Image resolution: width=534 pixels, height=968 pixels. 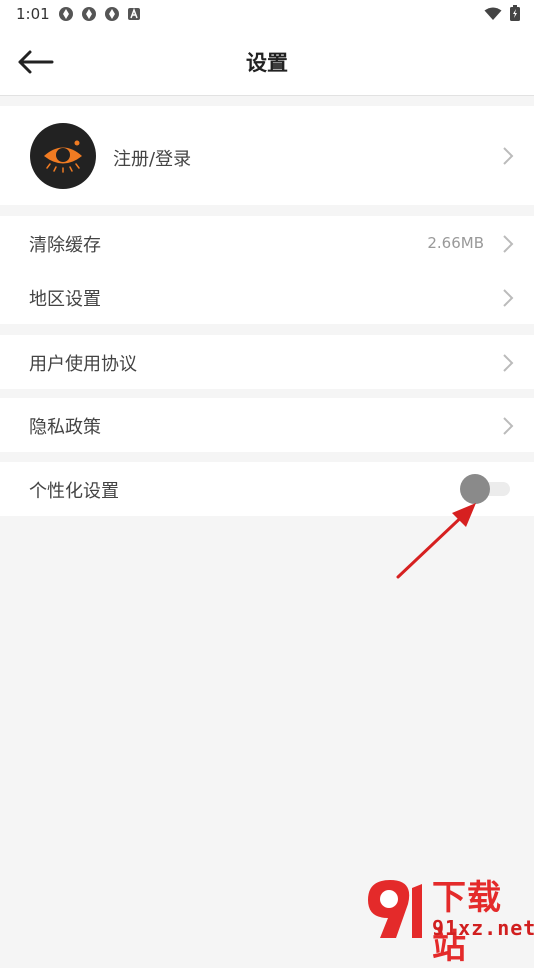 I want to click on user-agreement-row: 用户使用协议, so click(x=267, y=362).